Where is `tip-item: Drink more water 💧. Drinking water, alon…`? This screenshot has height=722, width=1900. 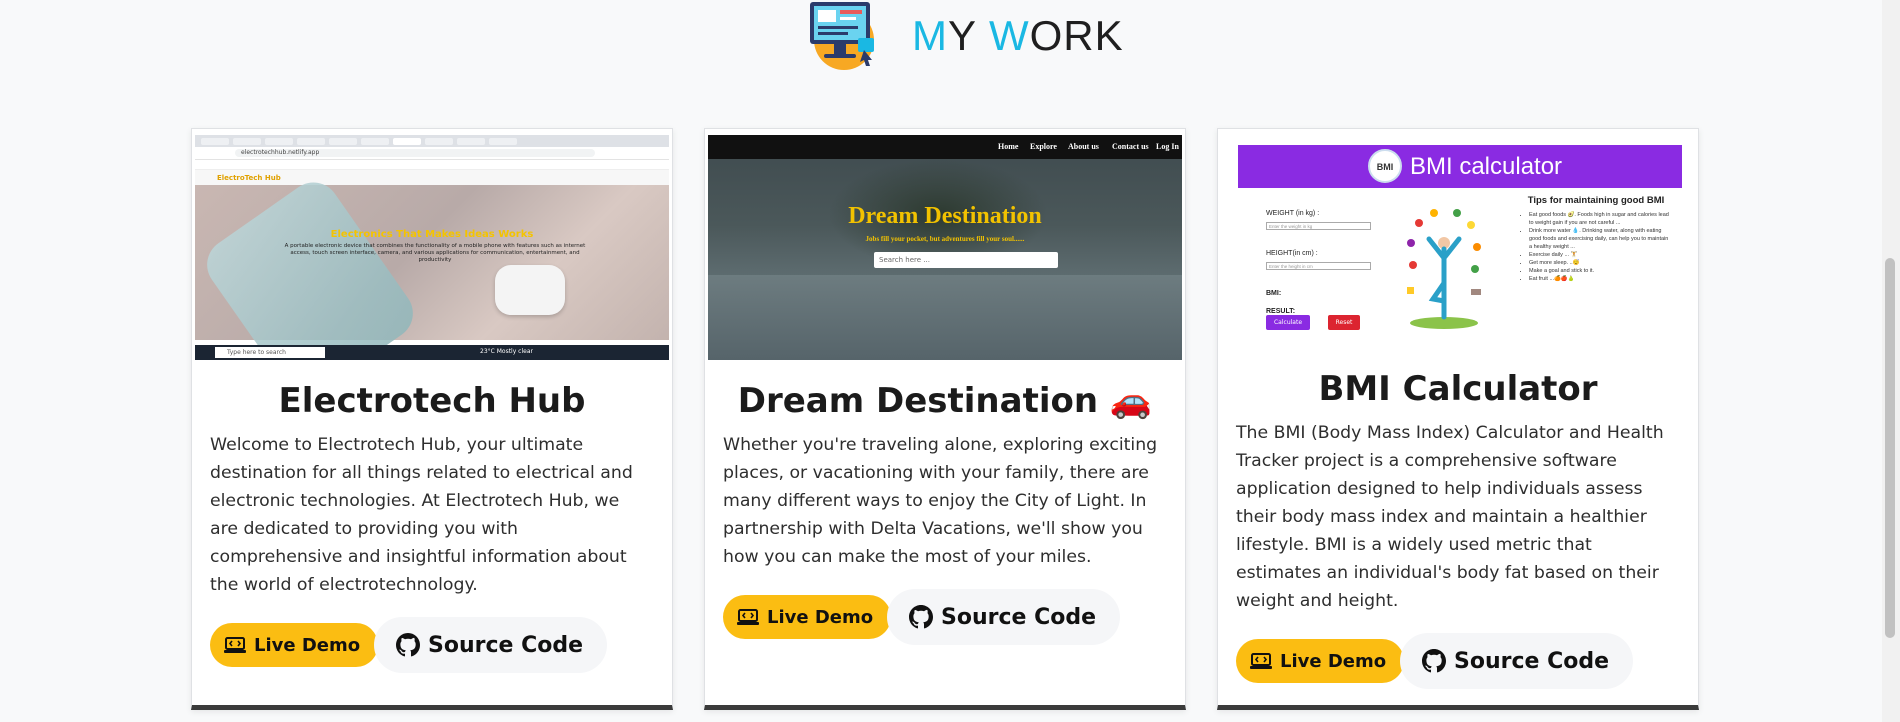 tip-item: Drink more water 💧. Drinking water, alon… is located at coordinates (1600, 239).